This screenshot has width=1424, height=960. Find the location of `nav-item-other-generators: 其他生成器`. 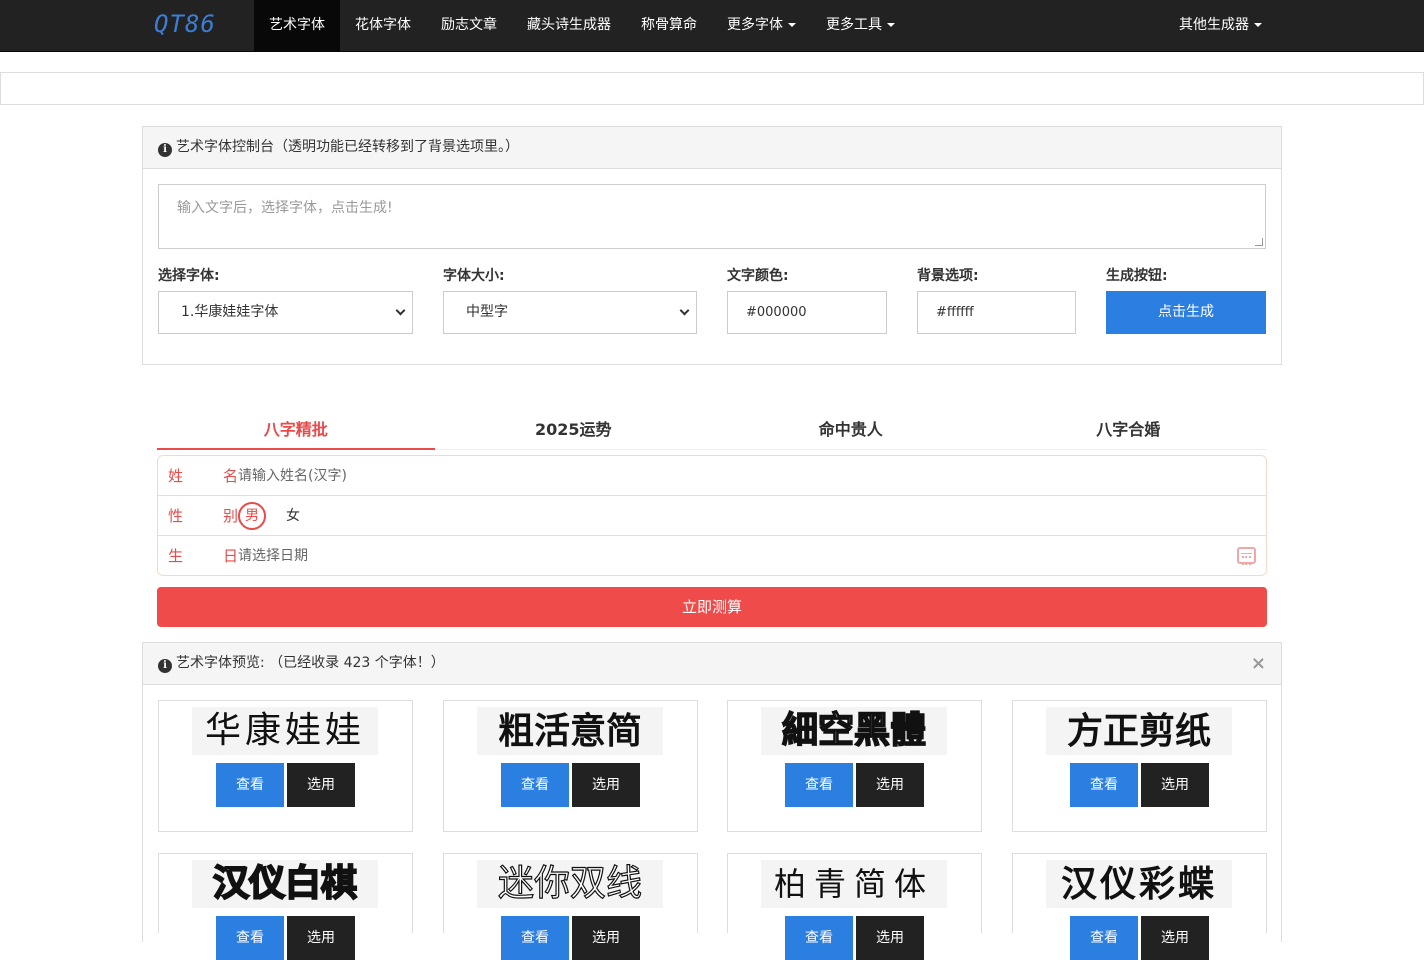

nav-item-other-generators: 其他生成器 is located at coordinates (1220, 25).